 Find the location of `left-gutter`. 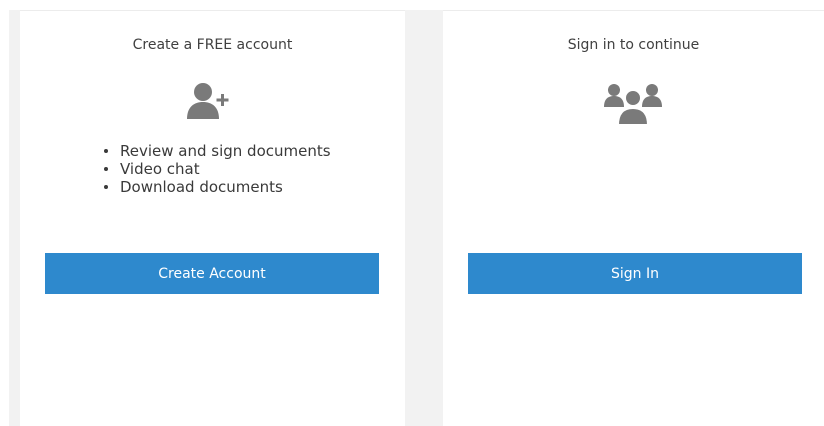

left-gutter is located at coordinates (14, 218).